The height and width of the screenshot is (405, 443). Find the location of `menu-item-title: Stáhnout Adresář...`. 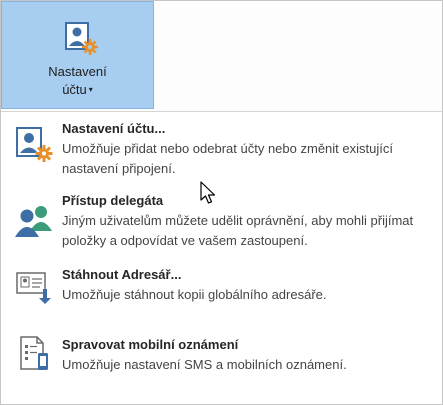

menu-item-title: Stáhnout Adresář... is located at coordinates (122, 274).